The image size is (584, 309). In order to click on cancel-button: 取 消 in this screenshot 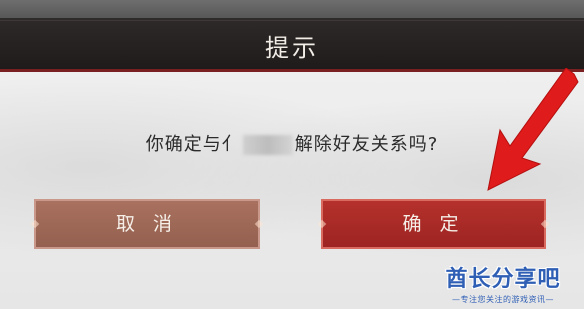, I will do `click(147, 224)`.